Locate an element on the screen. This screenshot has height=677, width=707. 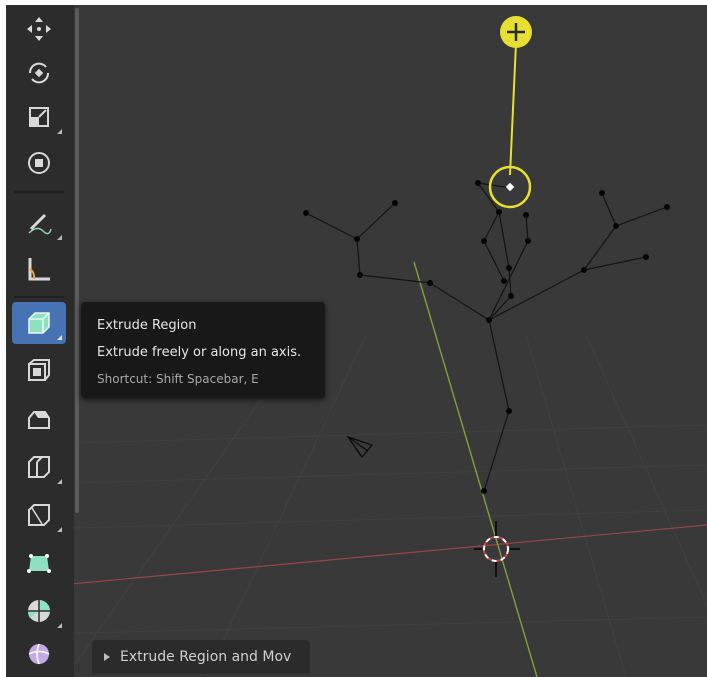
move-tool is located at coordinates (39, 29).